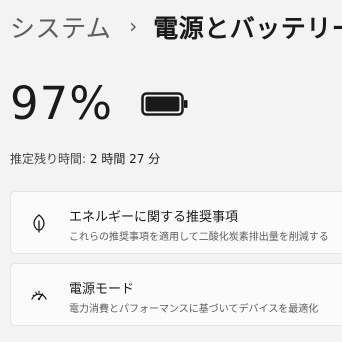 This screenshot has width=342, height=342. I want to click on power-mode-description: 電力消費とパフォーマンスに基づいてデバイスを最適化, so click(194, 309).